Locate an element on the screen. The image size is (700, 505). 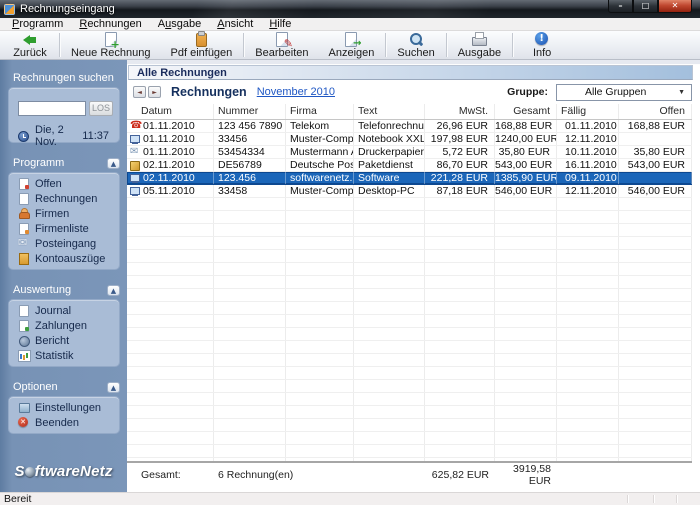
period-link: November 2010 is located at coordinates (296, 92).